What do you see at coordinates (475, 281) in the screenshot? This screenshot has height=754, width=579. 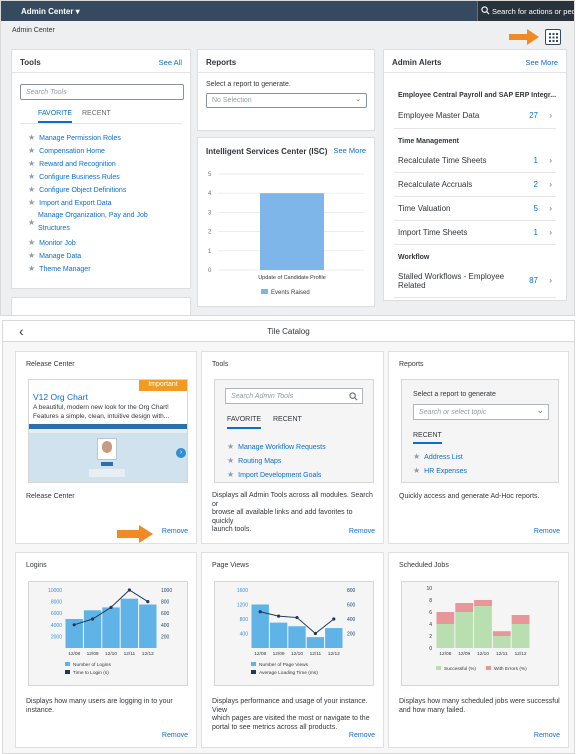 I see `alert-row-stalled-workflows: Stalled Workflows - Employee 87 › Related` at bounding box center [475, 281].